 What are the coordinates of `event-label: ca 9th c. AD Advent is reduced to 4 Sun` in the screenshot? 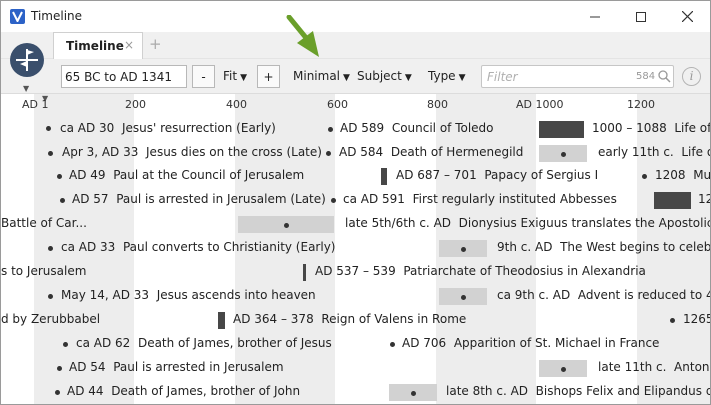 It's located at (603, 295).